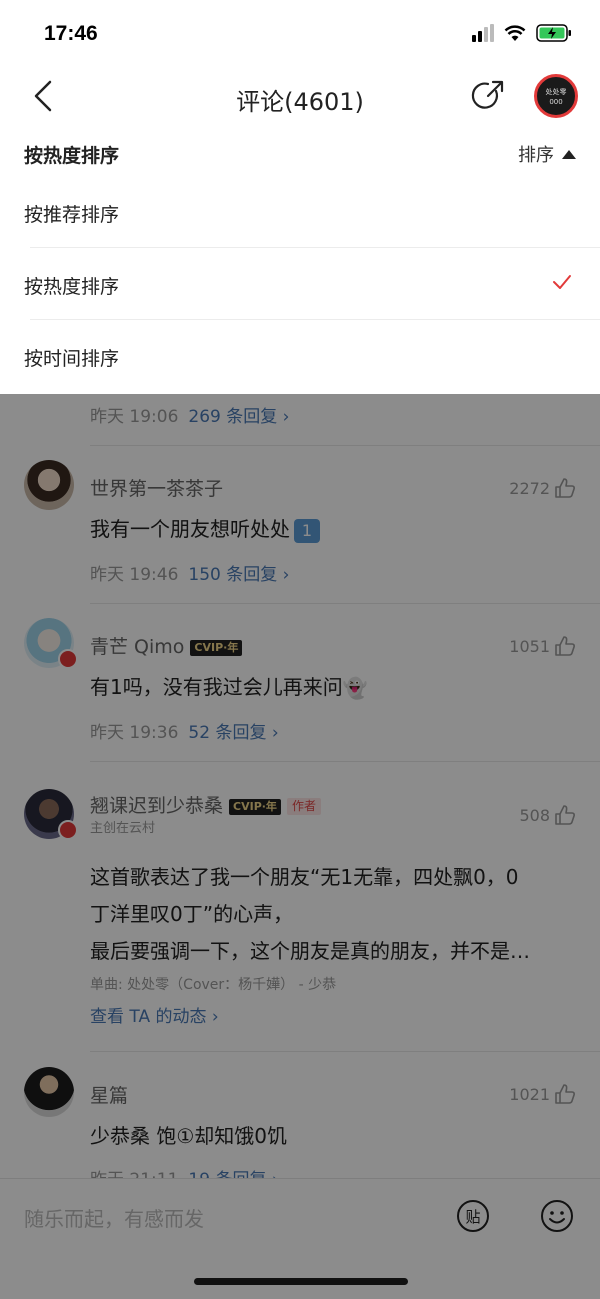  What do you see at coordinates (301, 1281) in the screenshot?
I see `home-indicator` at bounding box center [301, 1281].